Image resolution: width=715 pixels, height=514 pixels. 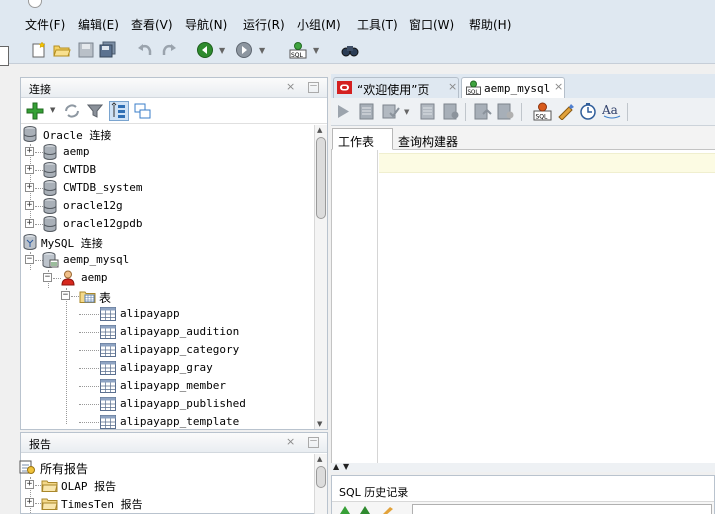 What do you see at coordinates (406, 112) in the screenshot?
I see `commit-dropdown-icon: ▼` at bounding box center [406, 112].